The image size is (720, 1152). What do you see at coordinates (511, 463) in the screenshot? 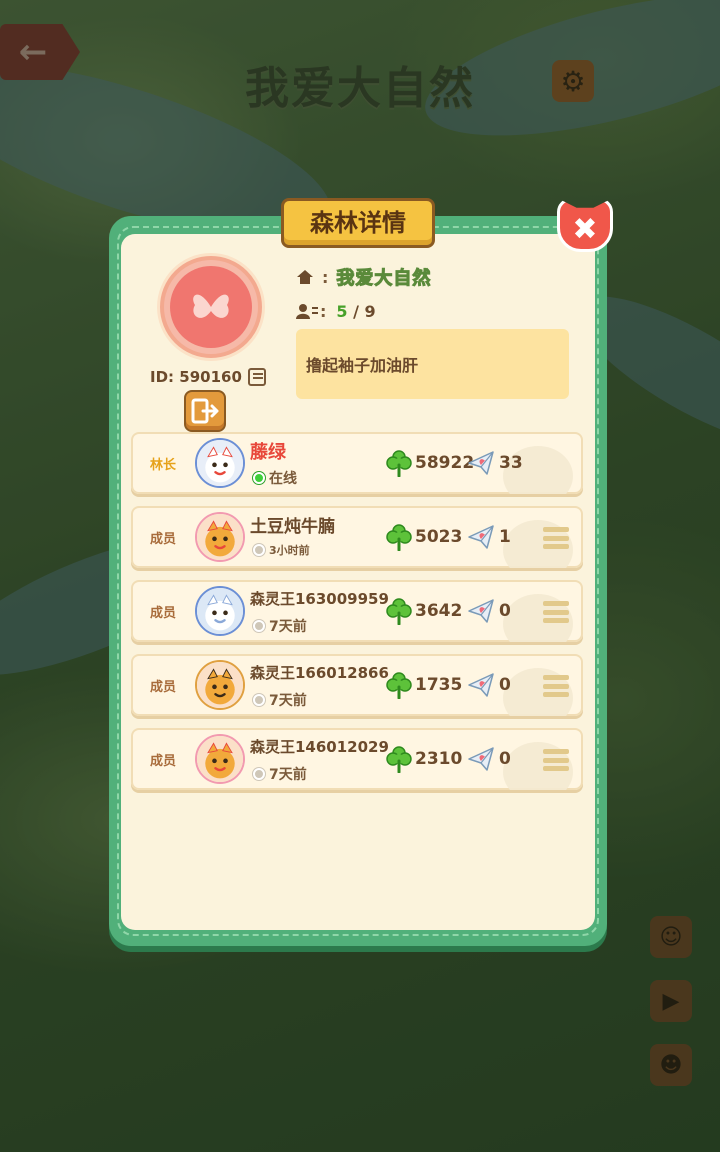
I see `member-heart-count: 33` at bounding box center [511, 463].